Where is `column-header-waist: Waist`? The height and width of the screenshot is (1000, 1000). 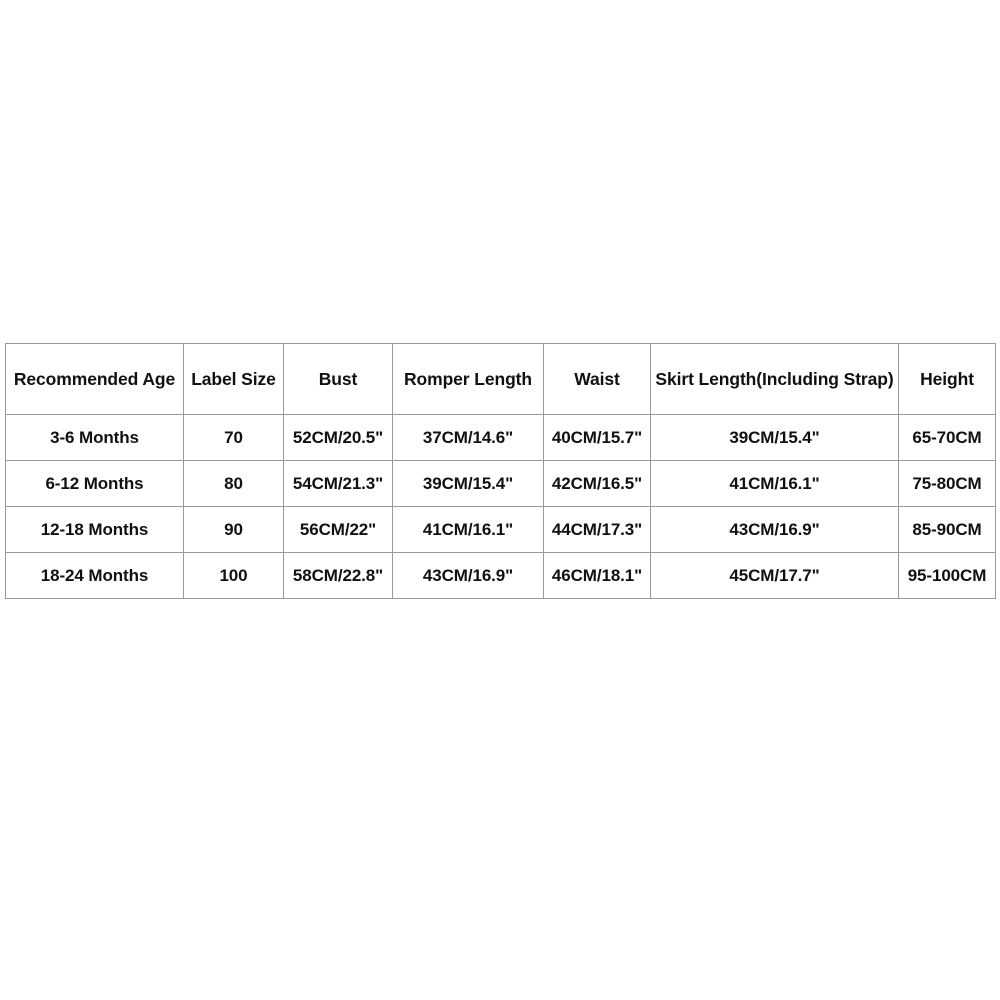 column-header-waist: Waist is located at coordinates (597, 379).